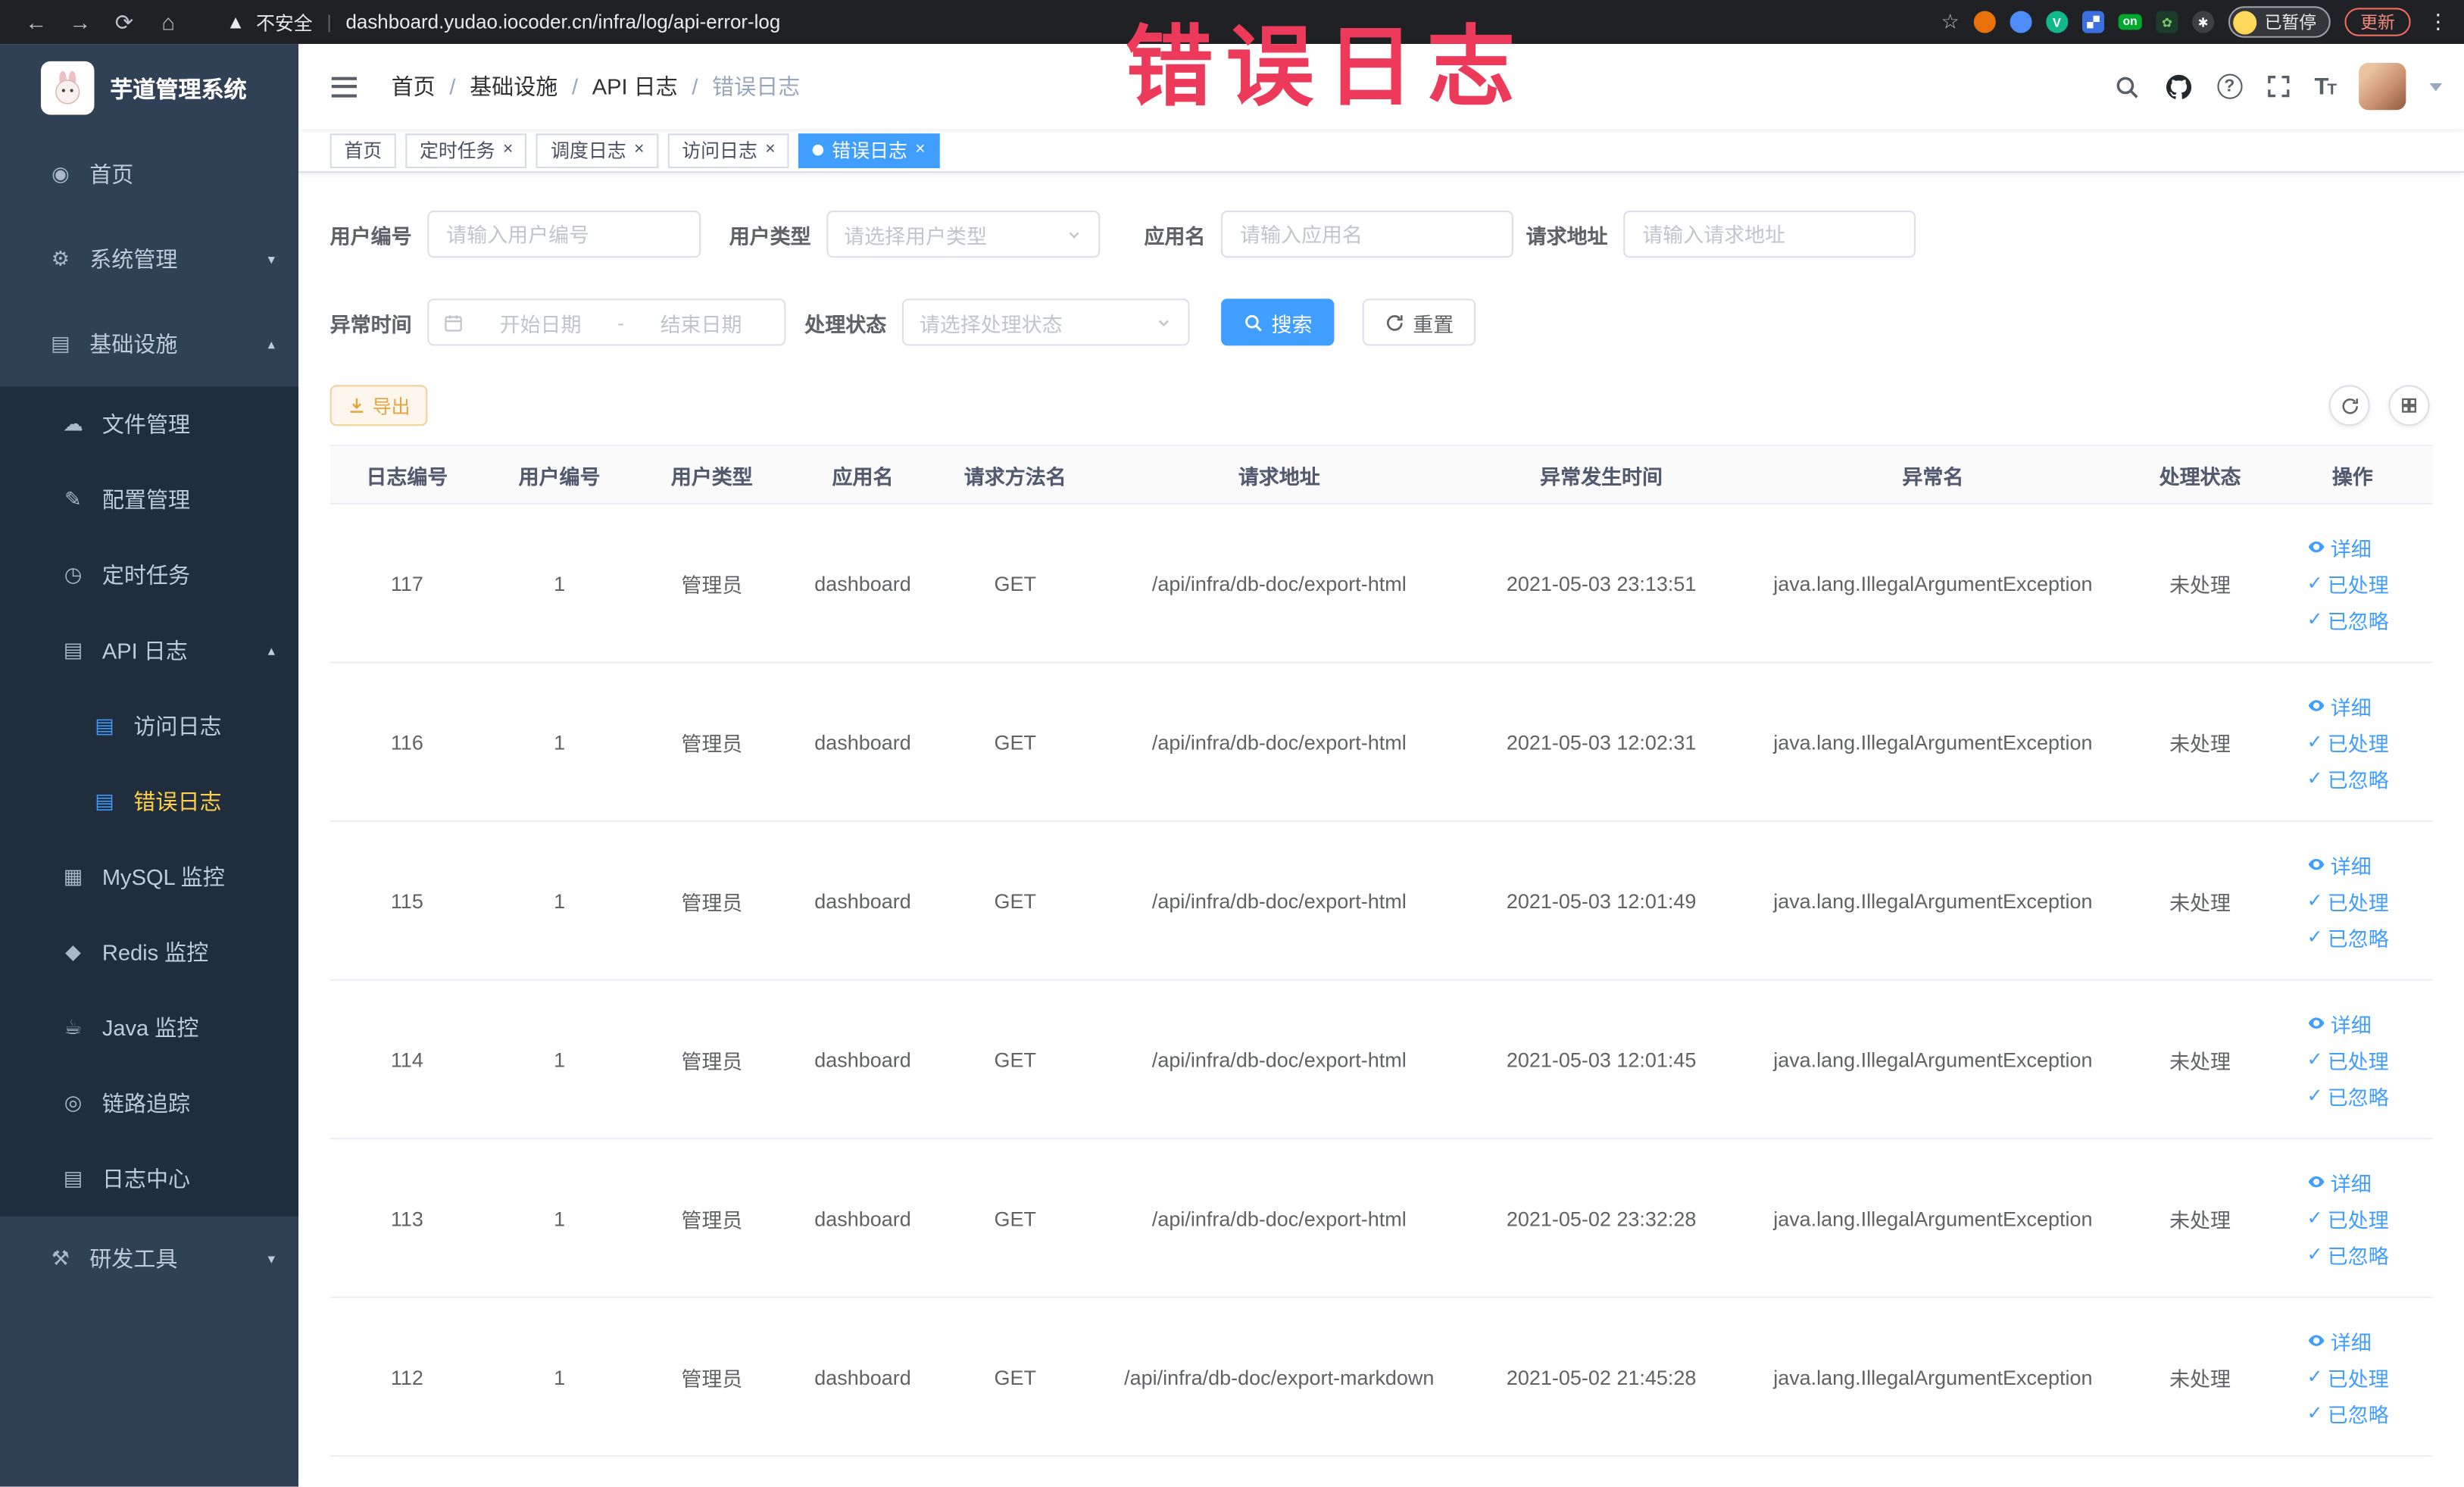 The width and height of the screenshot is (2464, 1487). I want to click on breadcrumb-item-home: 首页, so click(414, 86).